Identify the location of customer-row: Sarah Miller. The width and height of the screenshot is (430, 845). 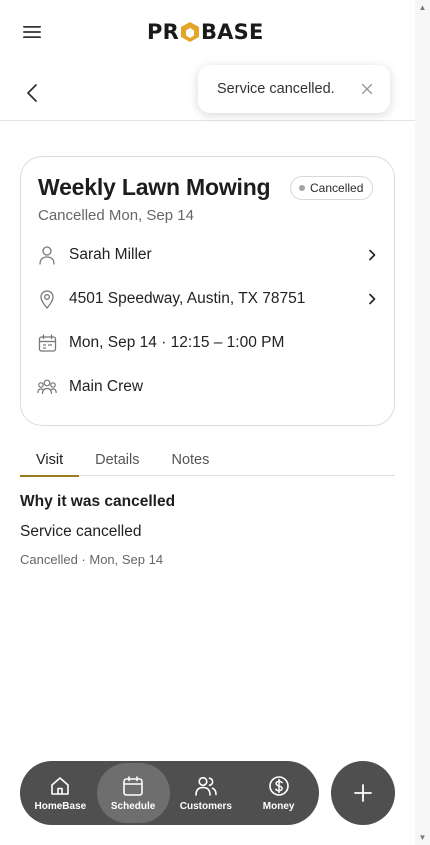
(208, 255).